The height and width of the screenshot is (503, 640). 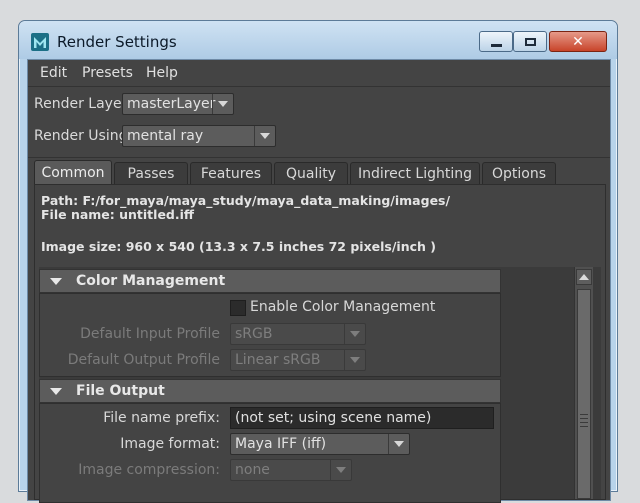 What do you see at coordinates (298, 334) in the screenshot?
I see `default-input-profile-dropdown: sRGB` at bounding box center [298, 334].